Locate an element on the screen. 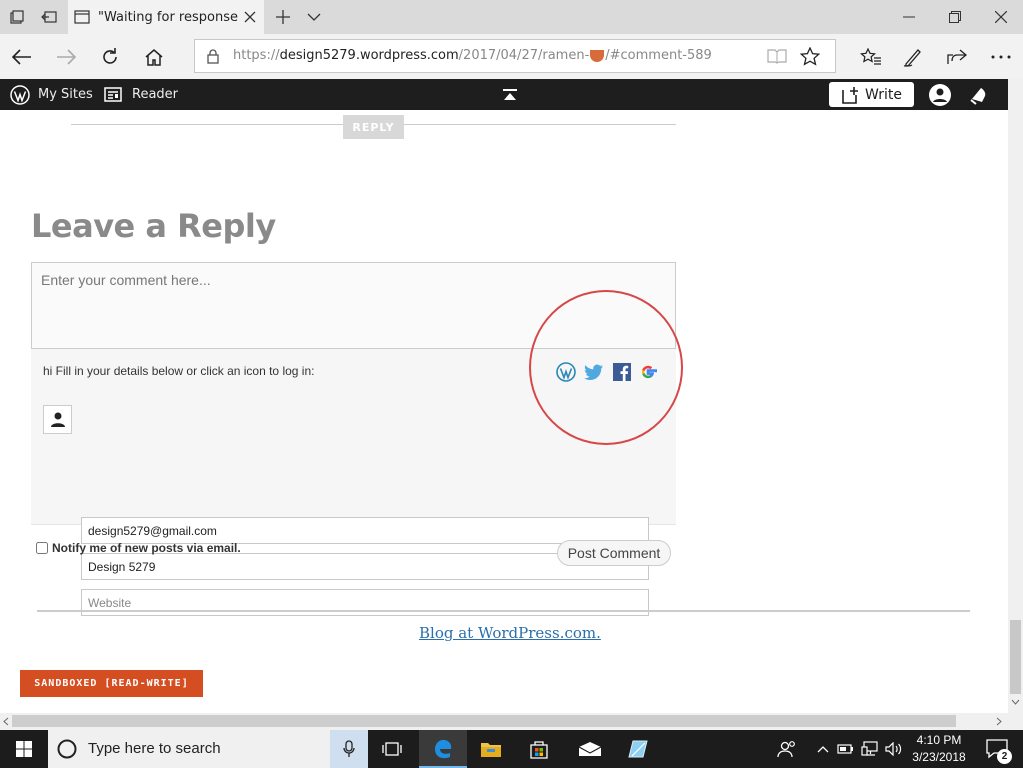  clock-time: 4:10 PM is located at coordinates (939, 740).